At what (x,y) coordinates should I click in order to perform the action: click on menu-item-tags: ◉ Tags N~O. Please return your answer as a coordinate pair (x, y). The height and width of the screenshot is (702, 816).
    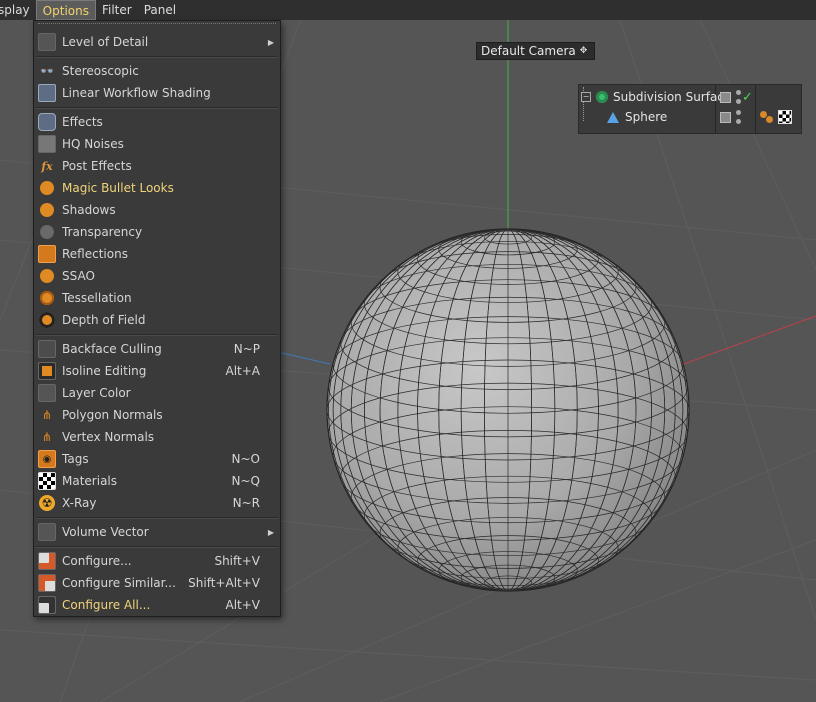
    Looking at the image, I should click on (157, 459).